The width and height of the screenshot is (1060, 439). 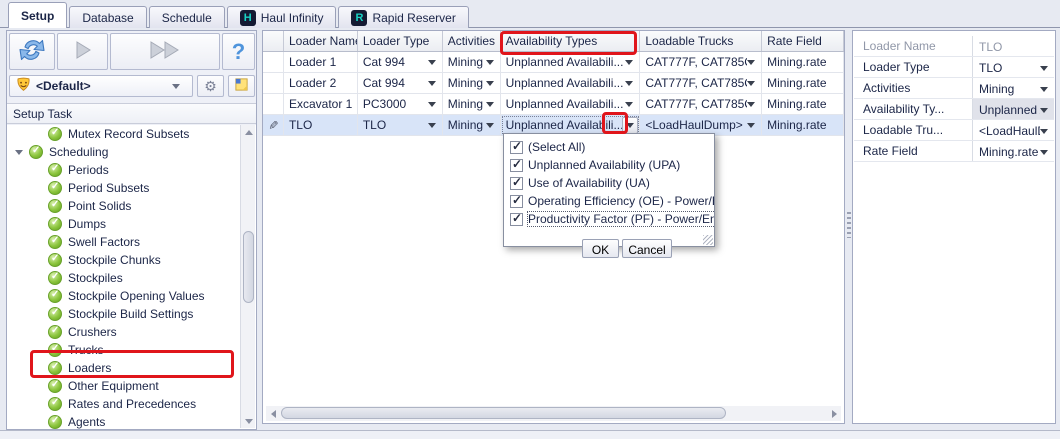 What do you see at coordinates (273, 125) in the screenshot?
I see `row-selector-cell: ✎` at bounding box center [273, 125].